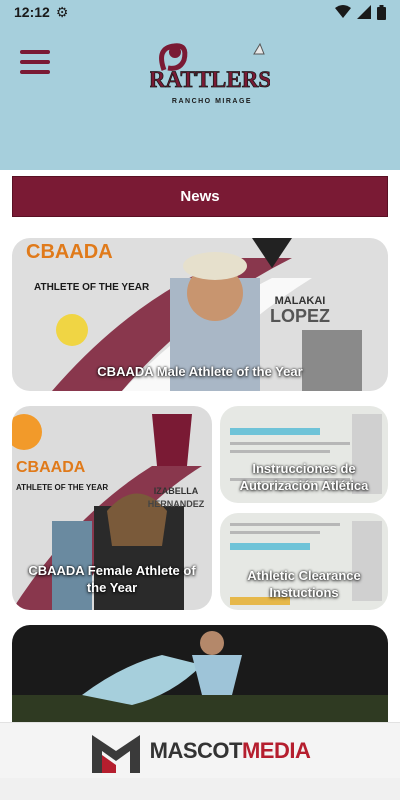 Image resolution: width=400 pixels, height=800 pixels. What do you see at coordinates (200, 371) in the screenshot?
I see `news-card-caption: CBAADA Male Athlete of the Year` at bounding box center [200, 371].